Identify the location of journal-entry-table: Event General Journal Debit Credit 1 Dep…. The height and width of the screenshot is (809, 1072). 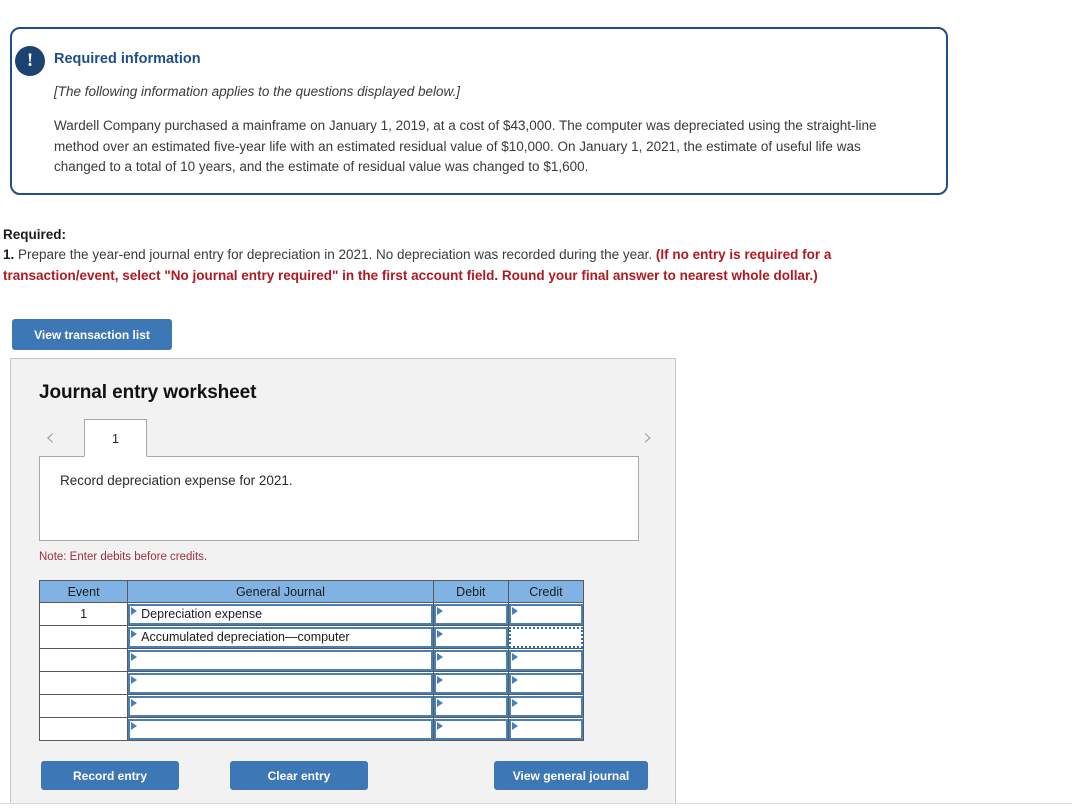
(311, 660).